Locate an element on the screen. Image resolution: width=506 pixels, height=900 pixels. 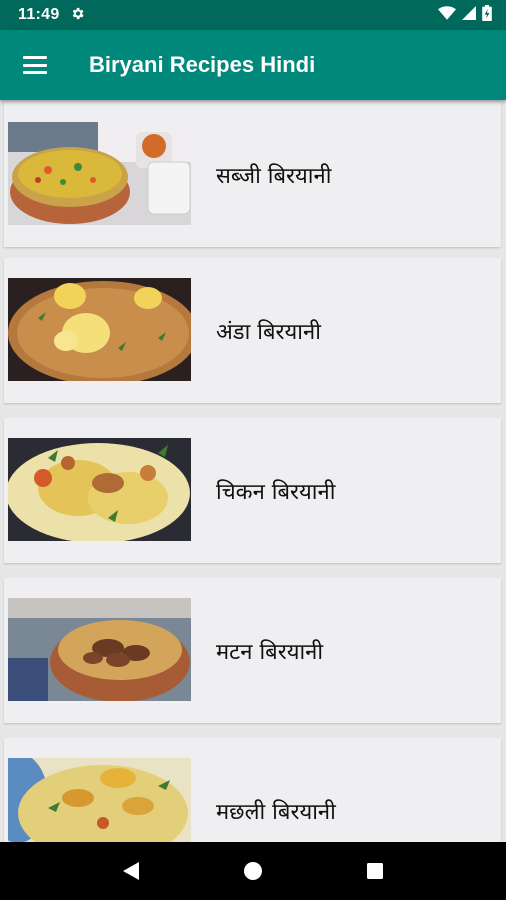
navigation-bar is located at coordinates (253, 871).